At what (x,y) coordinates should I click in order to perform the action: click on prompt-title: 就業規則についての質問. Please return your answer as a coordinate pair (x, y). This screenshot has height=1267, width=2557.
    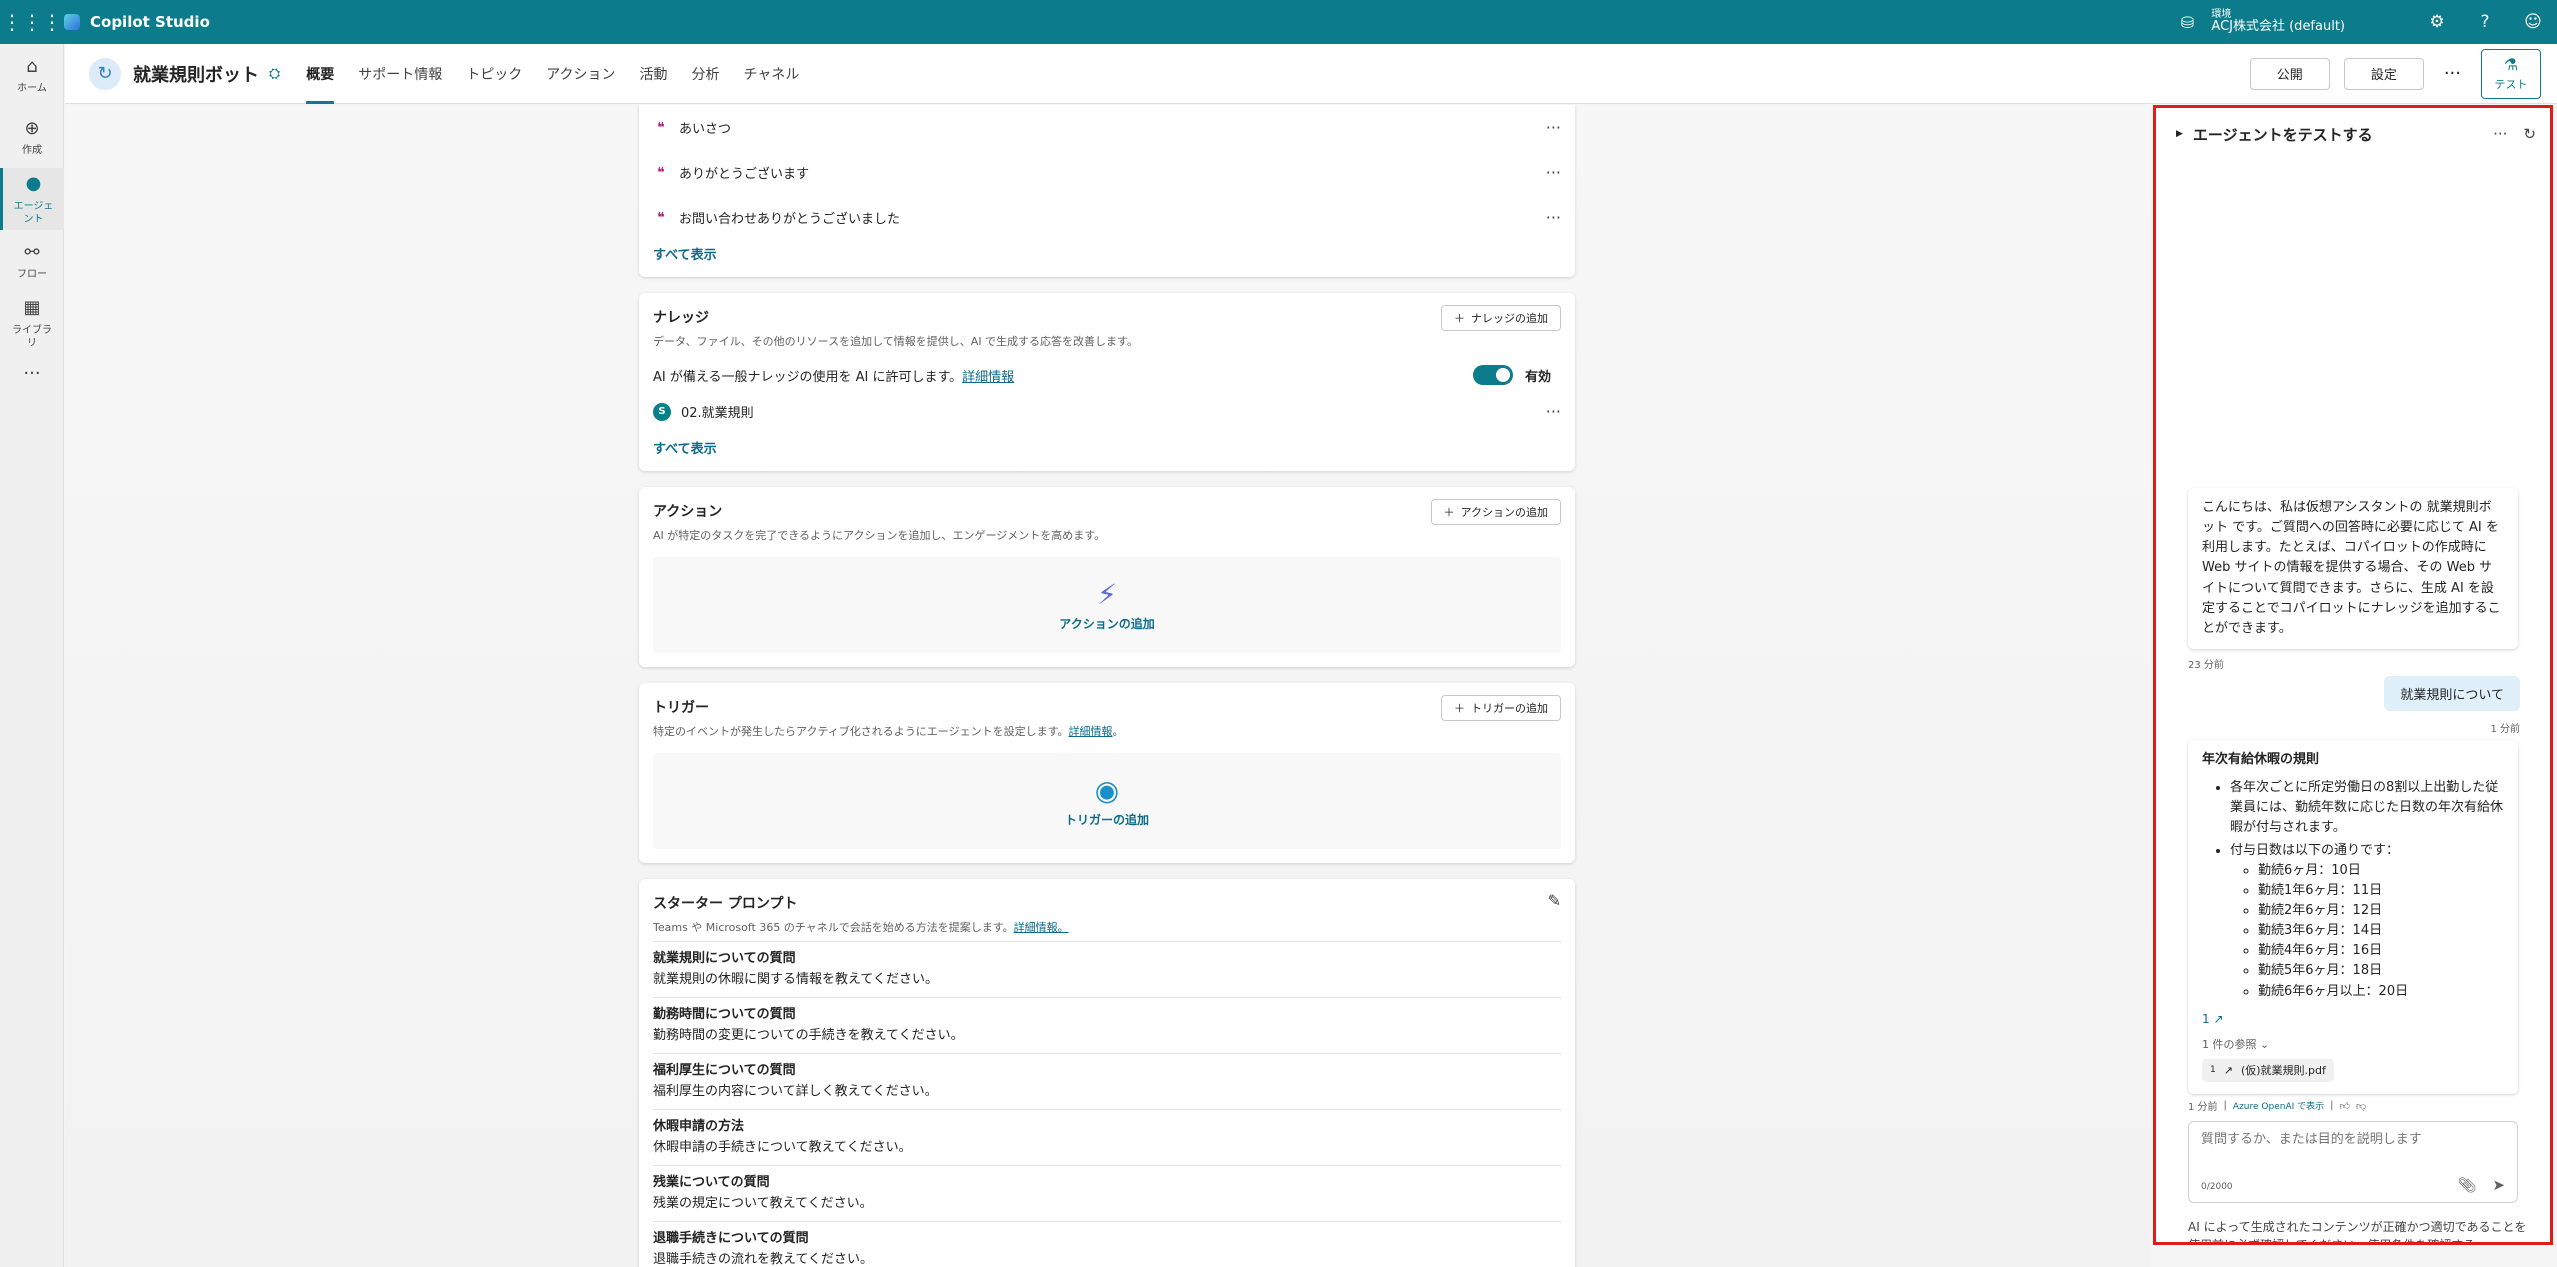
    Looking at the image, I should click on (724, 958).